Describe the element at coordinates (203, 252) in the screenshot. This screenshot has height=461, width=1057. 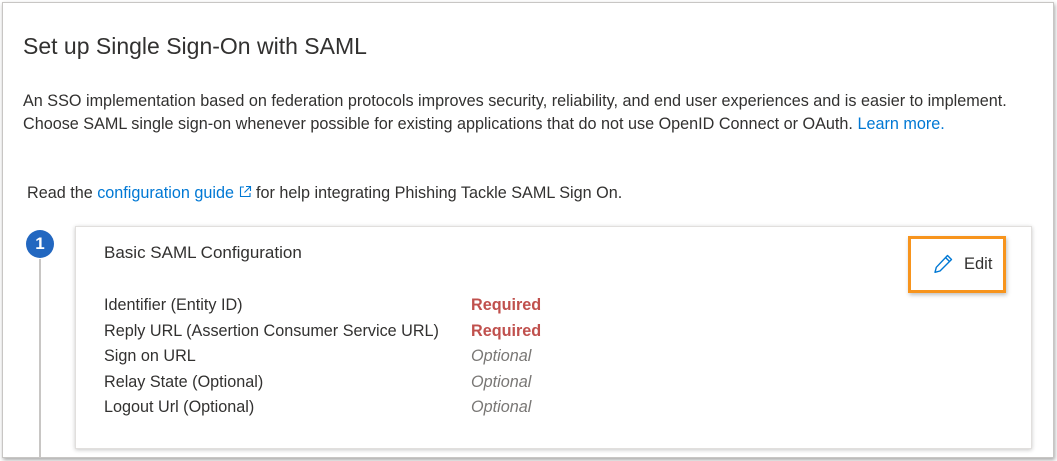
I see `card-title: Basic SAML Configuration` at that location.